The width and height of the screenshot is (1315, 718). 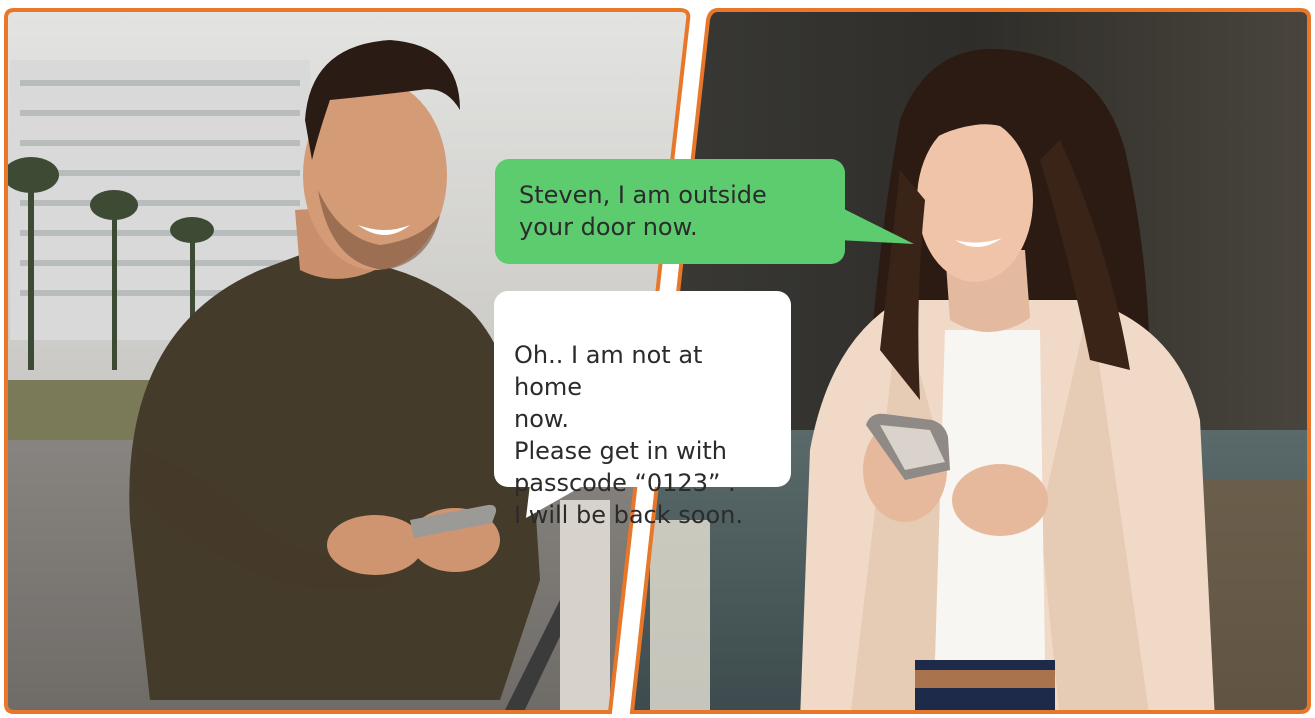 What do you see at coordinates (876, 225) in the screenshot?
I see `incoming-bubble-tail` at bounding box center [876, 225].